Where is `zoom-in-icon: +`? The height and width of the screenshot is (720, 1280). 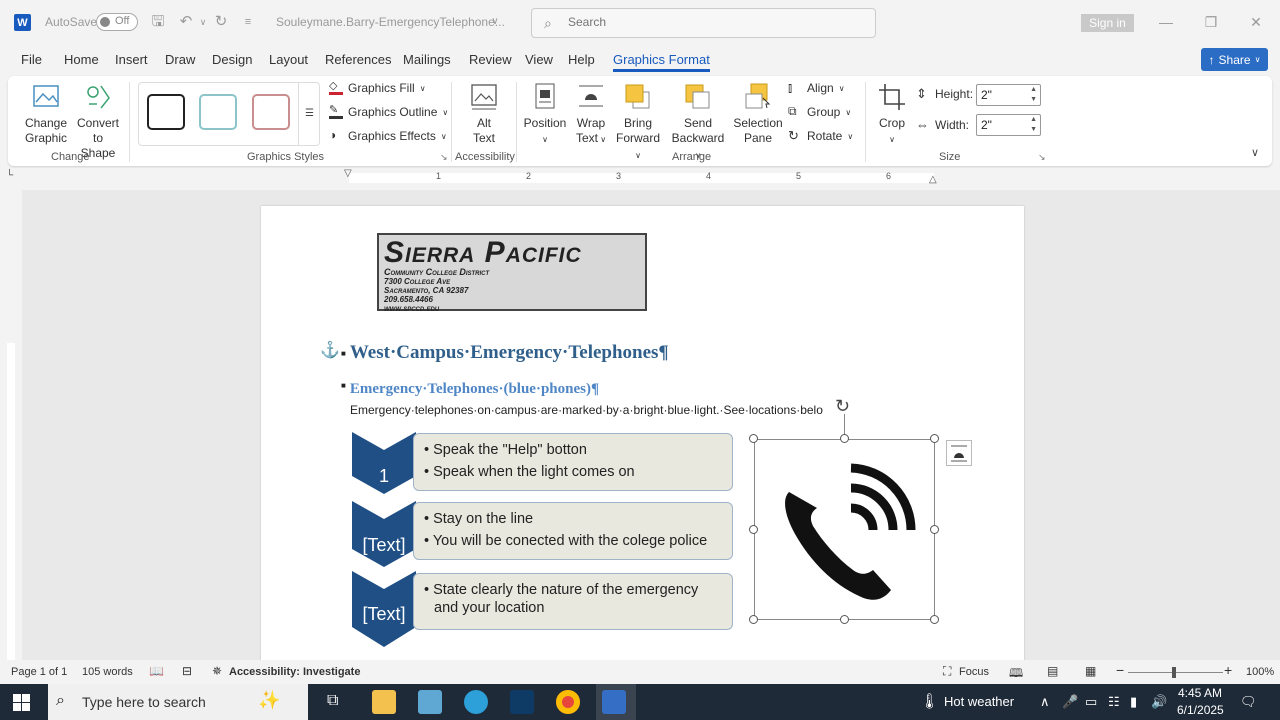
zoom-in-icon: + is located at coordinates (1228, 670).